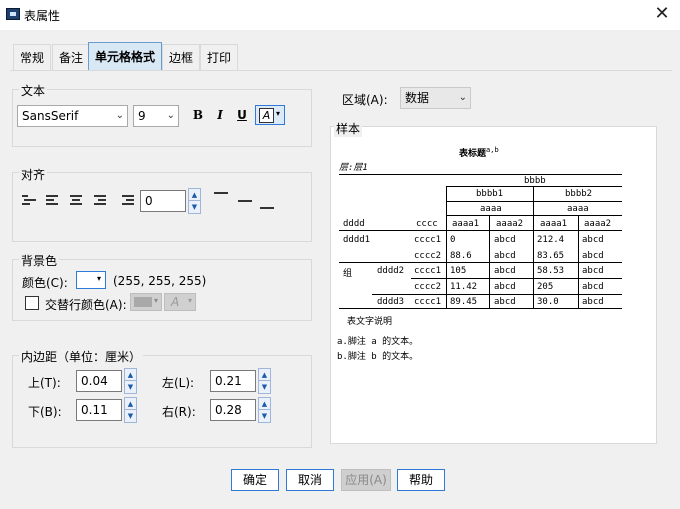 The height and width of the screenshot is (509, 680). Describe the element at coordinates (233, 381) in the screenshot. I see `padding-left-input: 0.21` at that location.